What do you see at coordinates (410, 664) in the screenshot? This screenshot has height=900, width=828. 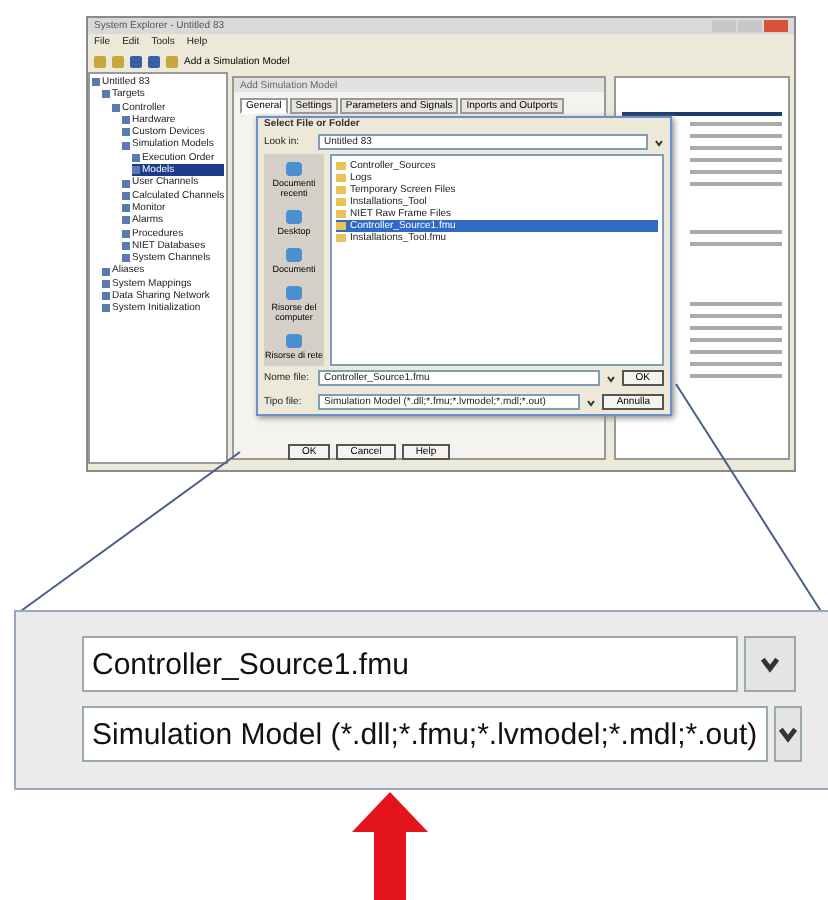 I see `file-name-field: Controller_Source1.fmu` at bounding box center [410, 664].